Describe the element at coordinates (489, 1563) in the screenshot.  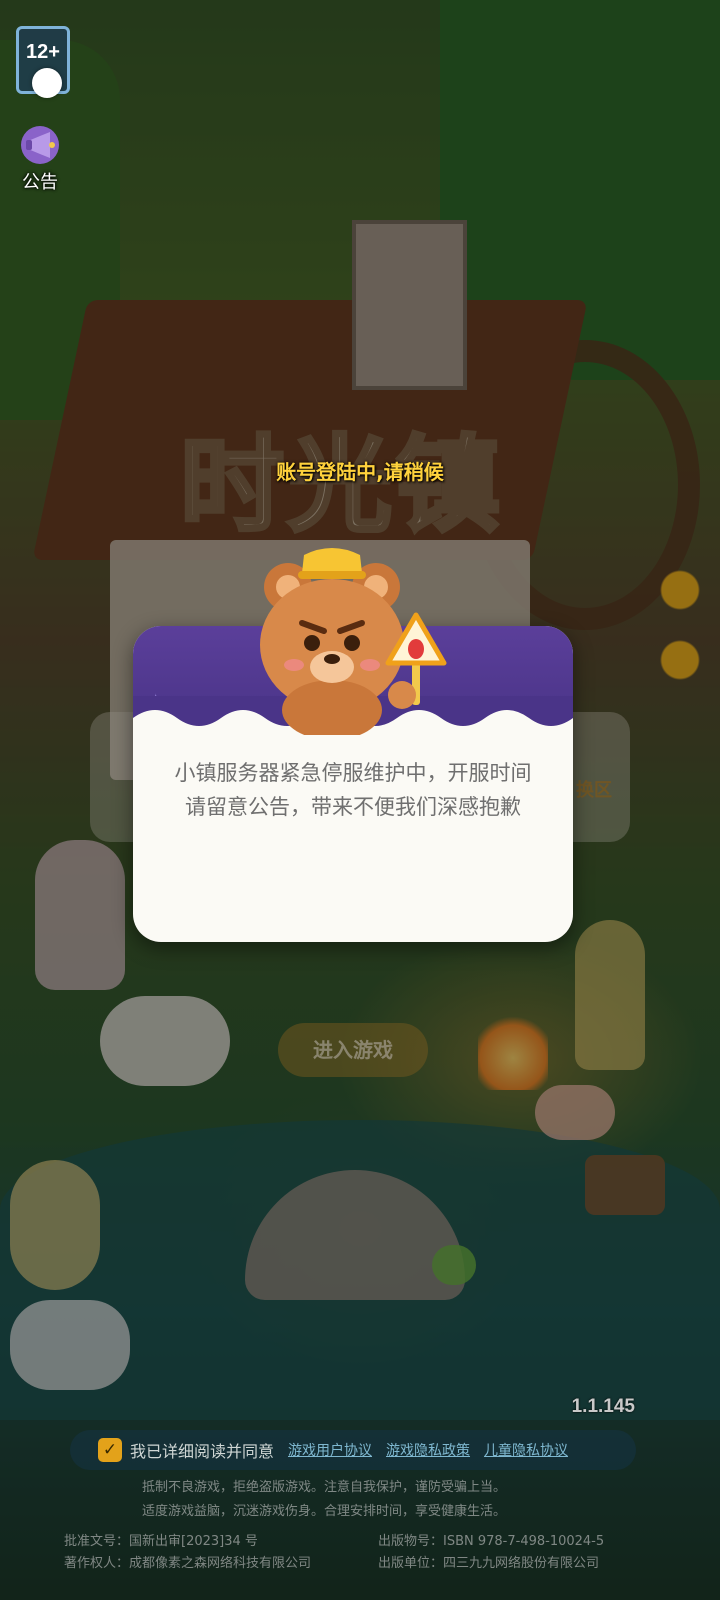
I see `publisher: 出版单位：四三九九网络股份有限公司` at that location.